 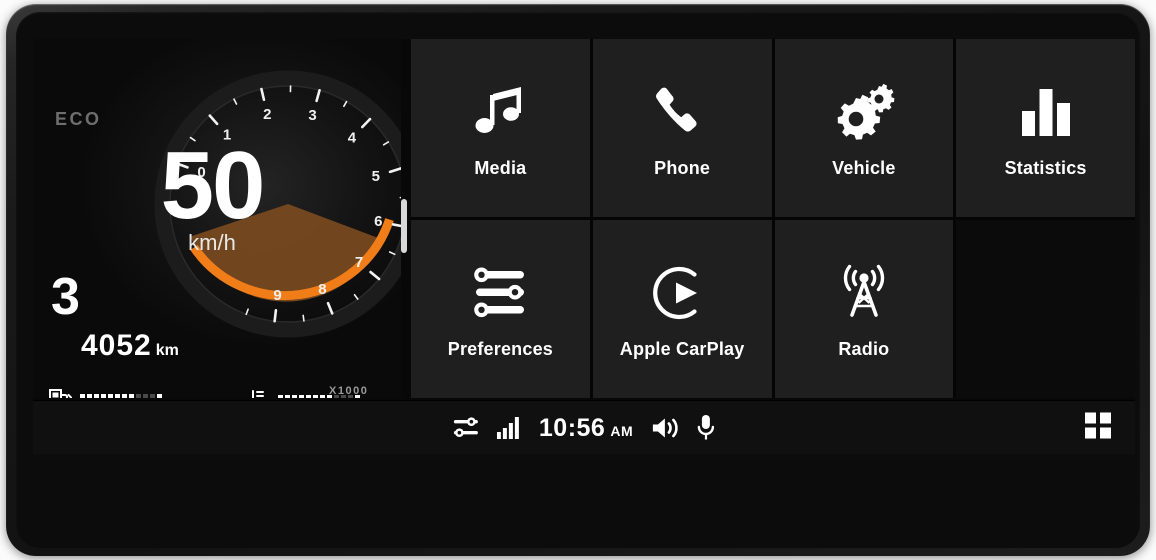 I want to click on fuel-level-bars, so click(x=121, y=395).